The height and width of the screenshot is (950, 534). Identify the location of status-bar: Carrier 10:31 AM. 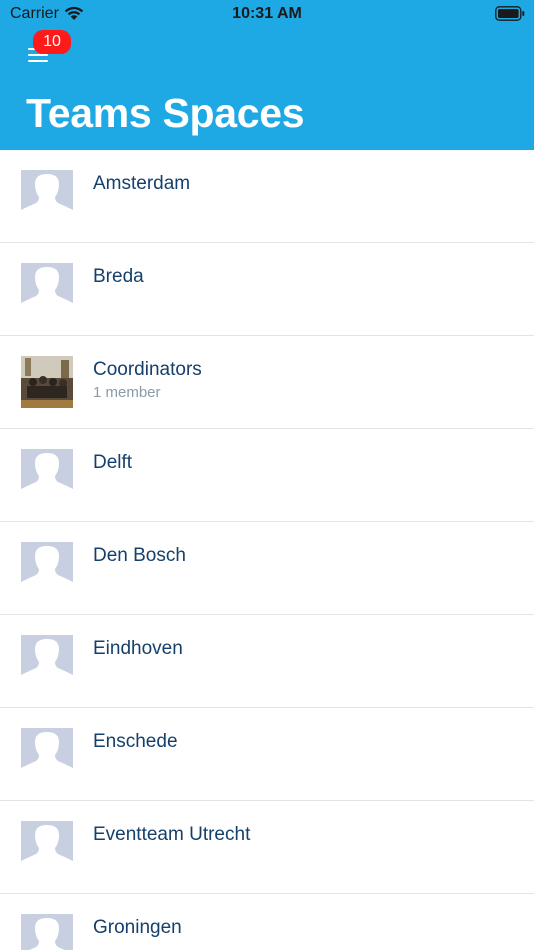
(267, 14).